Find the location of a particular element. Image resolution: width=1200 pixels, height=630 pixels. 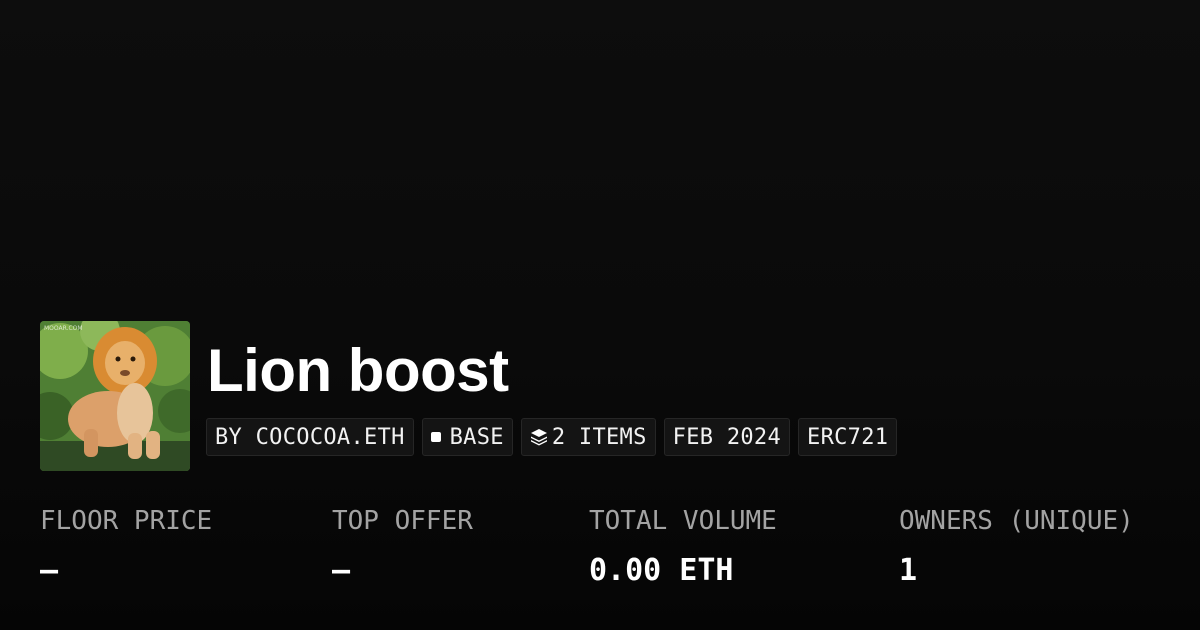

items-tag: 2 ITEMS is located at coordinates (588, 437).